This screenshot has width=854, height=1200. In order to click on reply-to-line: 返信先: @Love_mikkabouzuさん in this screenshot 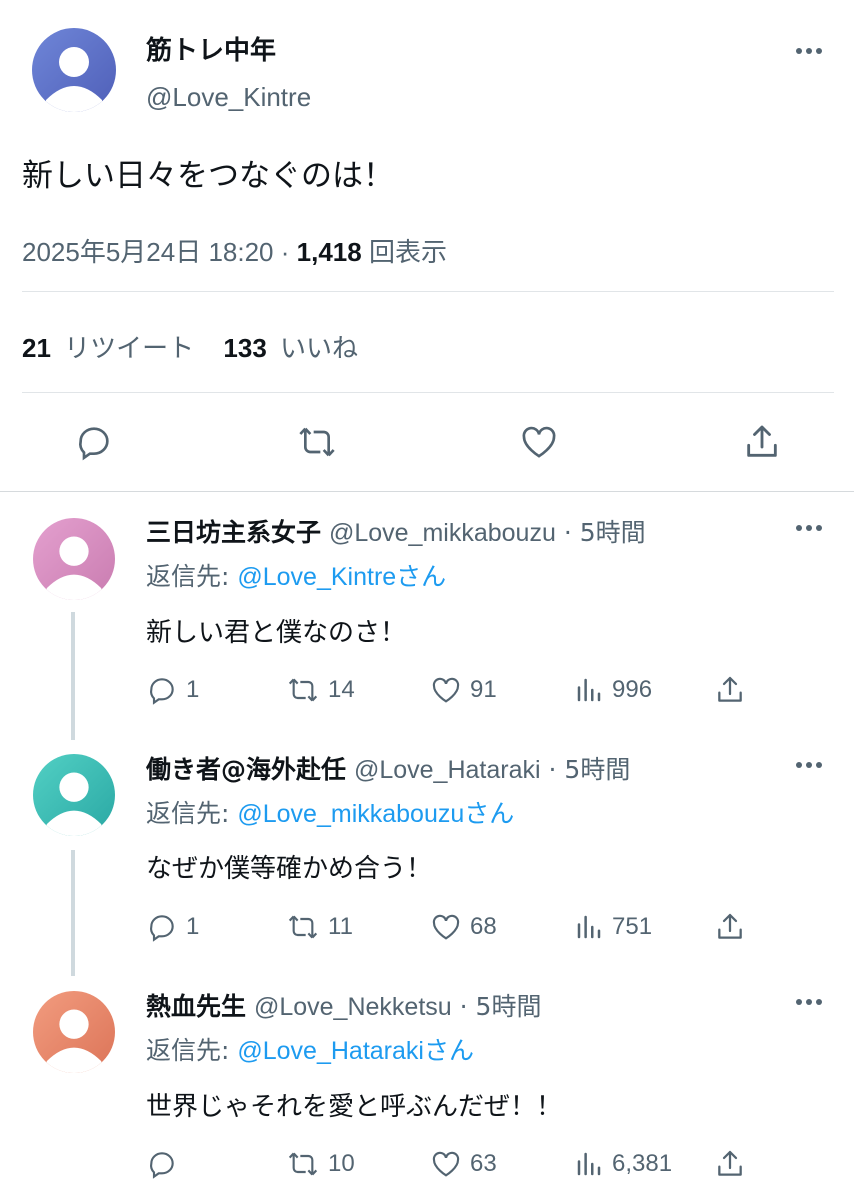, I will do `click(330, 812)`.